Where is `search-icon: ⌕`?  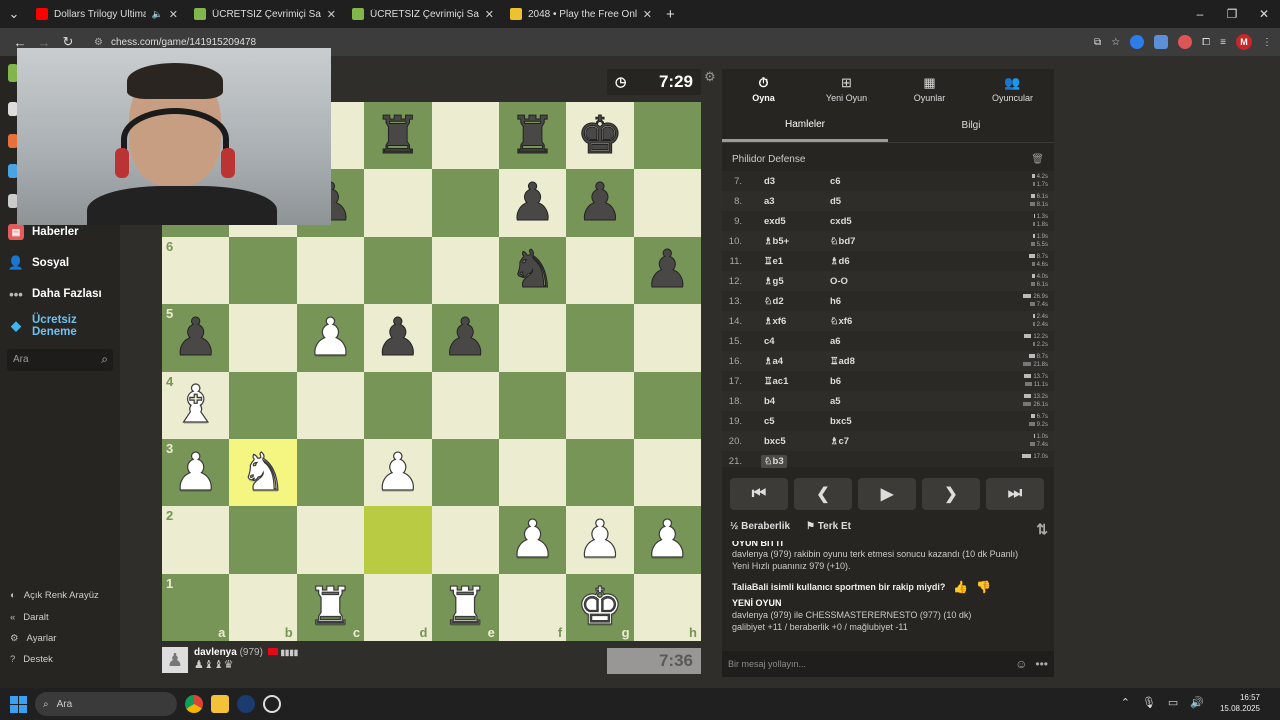 search-icon: ⌕ is located at coordinates (104, 359).